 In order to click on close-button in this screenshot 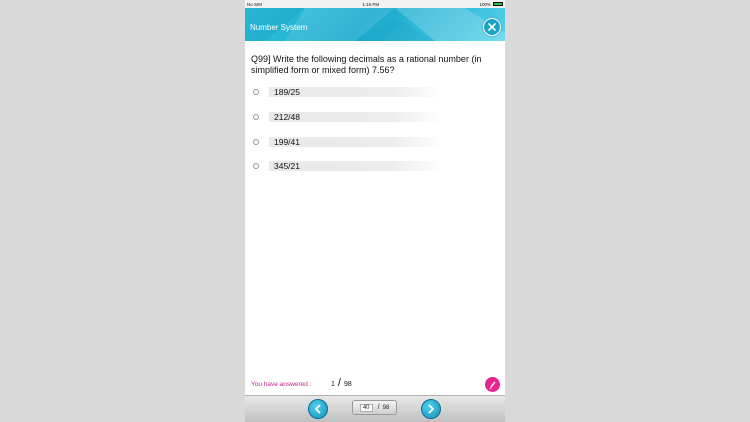, I will do `click(492, 27)`.